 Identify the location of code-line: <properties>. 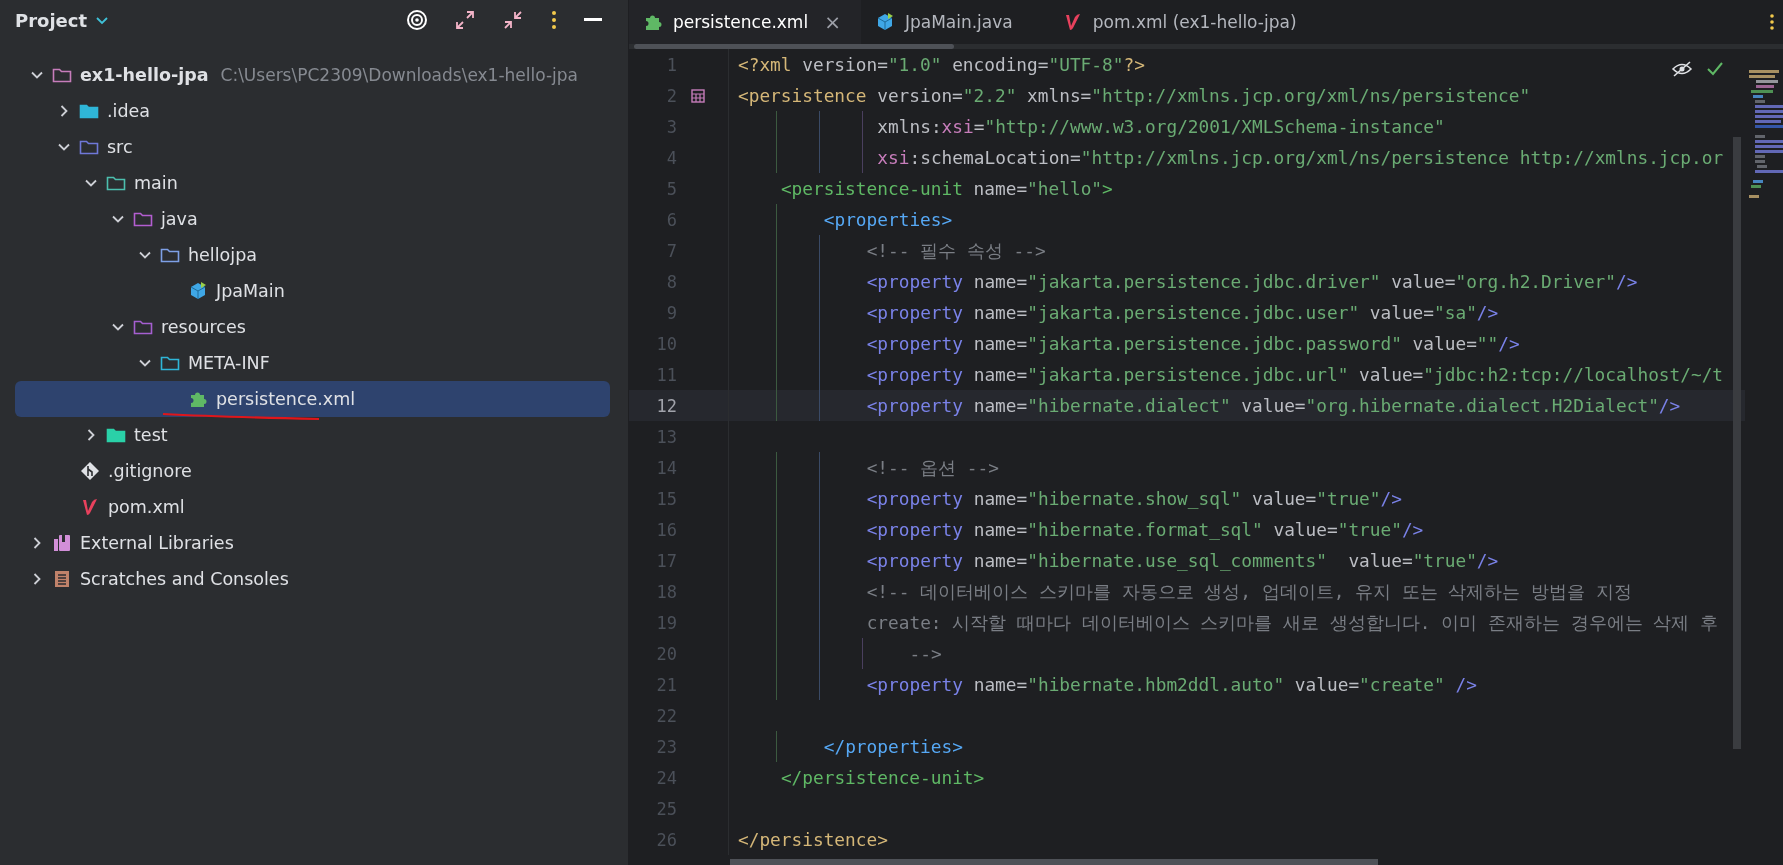
(888, 219).